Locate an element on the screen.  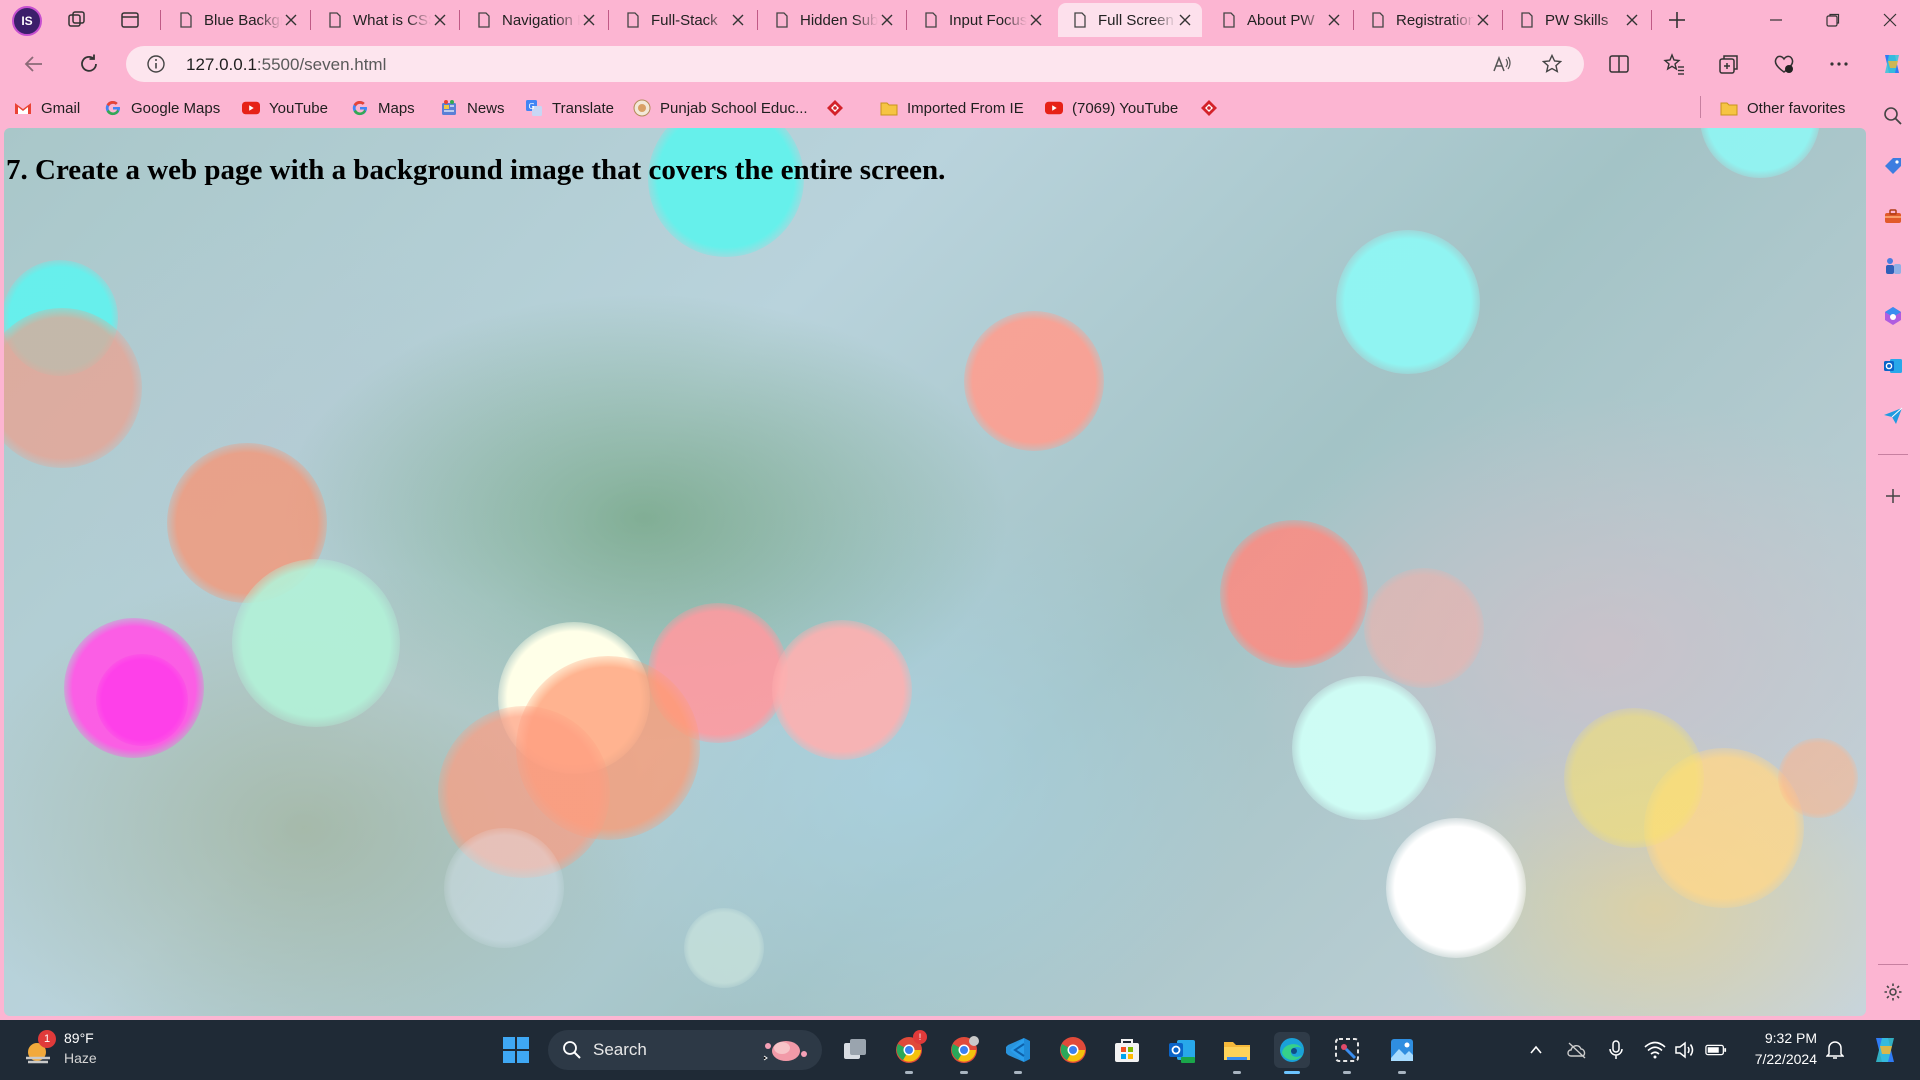
battery-icon is located at coordinates (1716, 1050).